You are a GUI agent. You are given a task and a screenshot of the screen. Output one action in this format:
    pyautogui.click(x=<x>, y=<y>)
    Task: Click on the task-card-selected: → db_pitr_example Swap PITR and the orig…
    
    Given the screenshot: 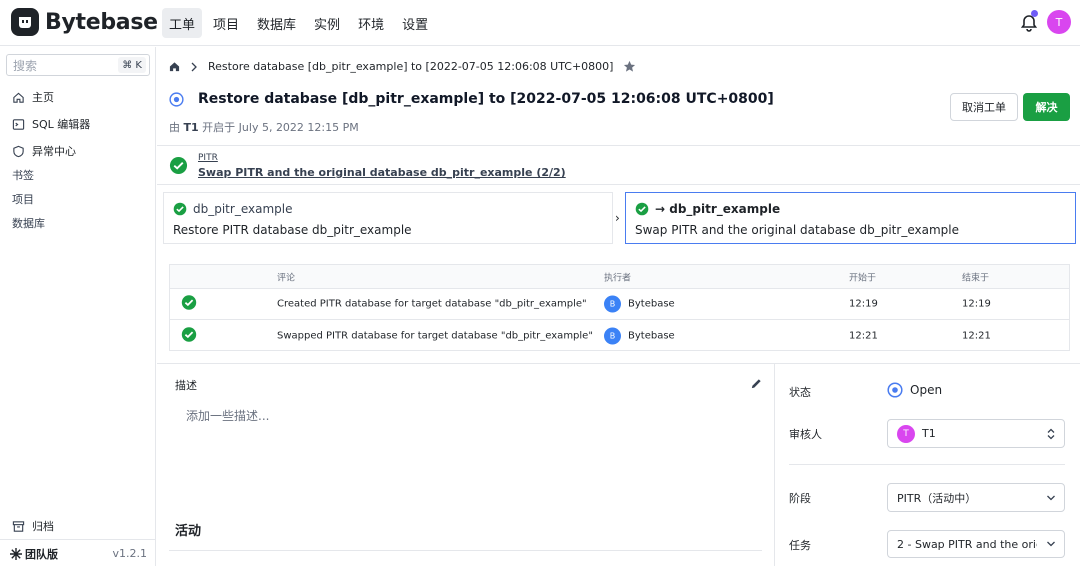 What is the action you would take?
    pyautogui.click(x=850, y=218)
    